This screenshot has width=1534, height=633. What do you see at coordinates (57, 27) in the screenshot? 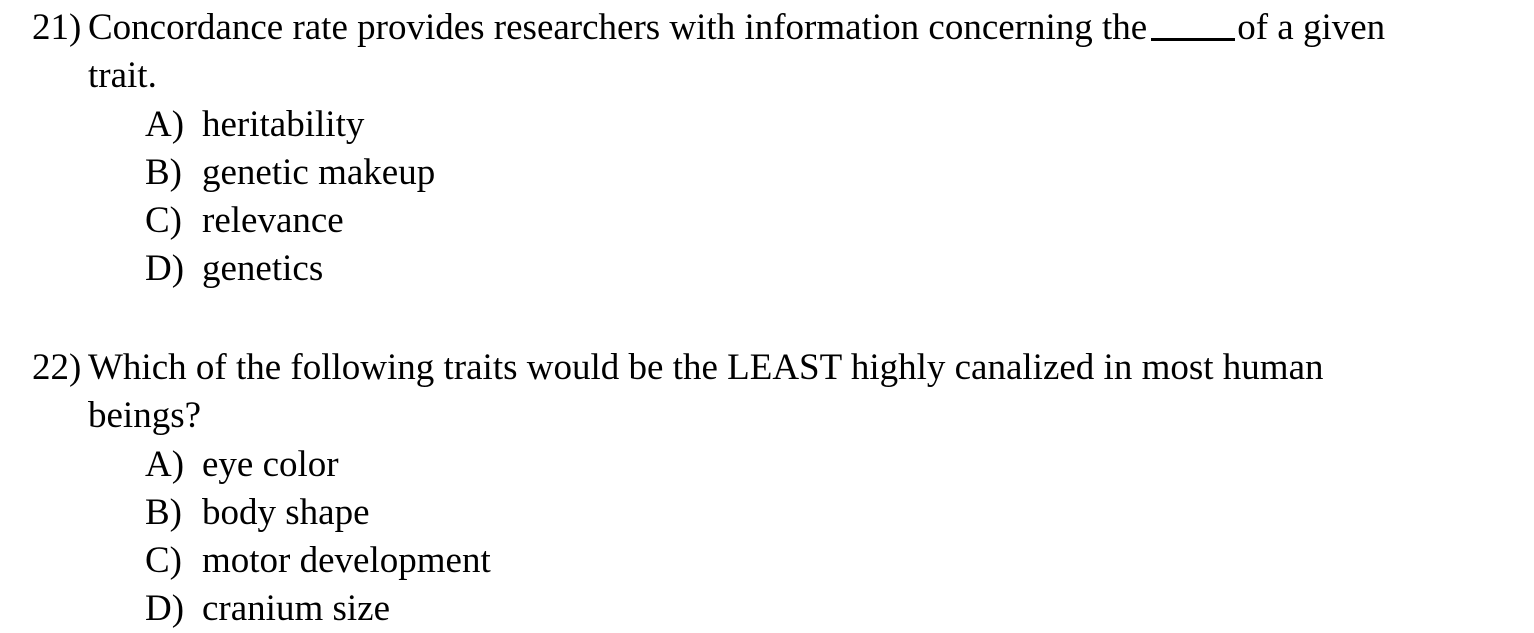
I see `question-21-number: 21)` at bounding box center [57, 27].